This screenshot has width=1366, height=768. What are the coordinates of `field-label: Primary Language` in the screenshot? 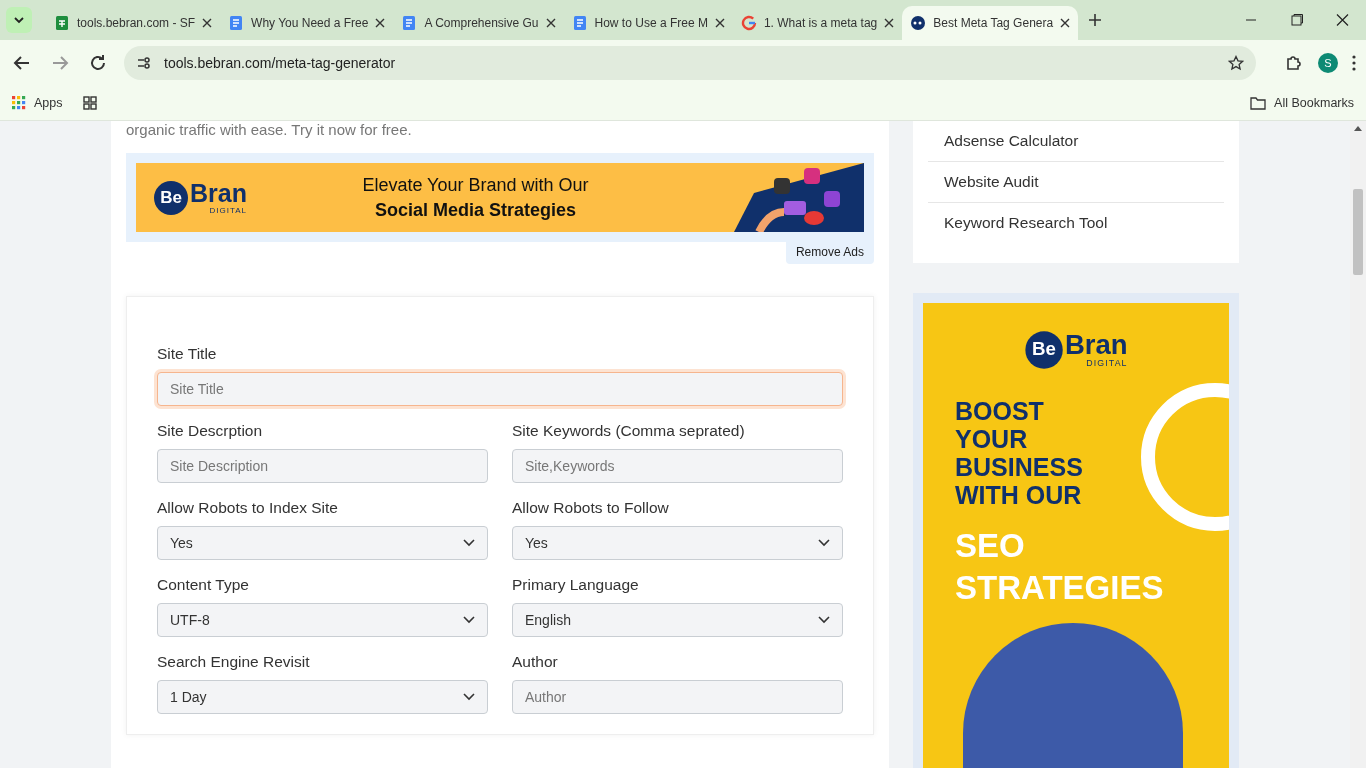 It's located at (576, 585).